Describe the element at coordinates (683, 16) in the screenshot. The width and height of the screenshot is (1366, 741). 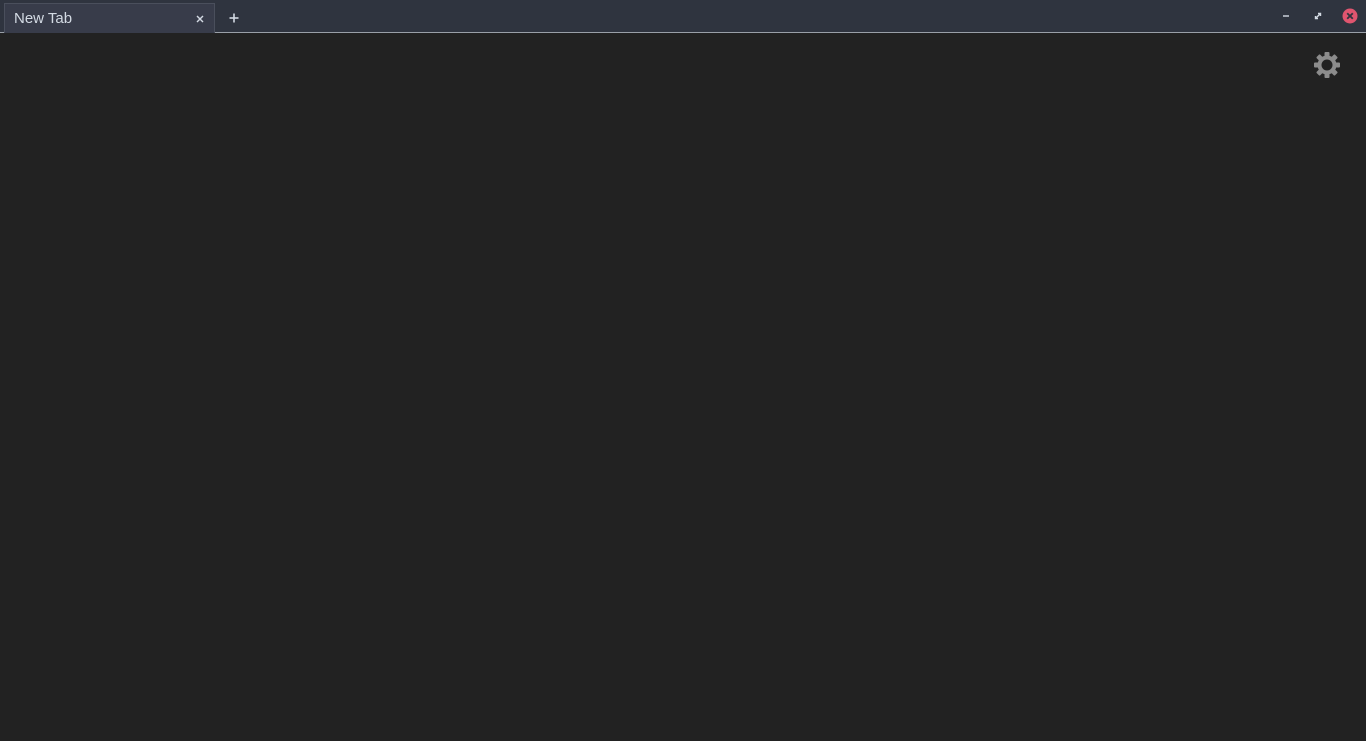
I see `title-bar: New Tab` at that location.